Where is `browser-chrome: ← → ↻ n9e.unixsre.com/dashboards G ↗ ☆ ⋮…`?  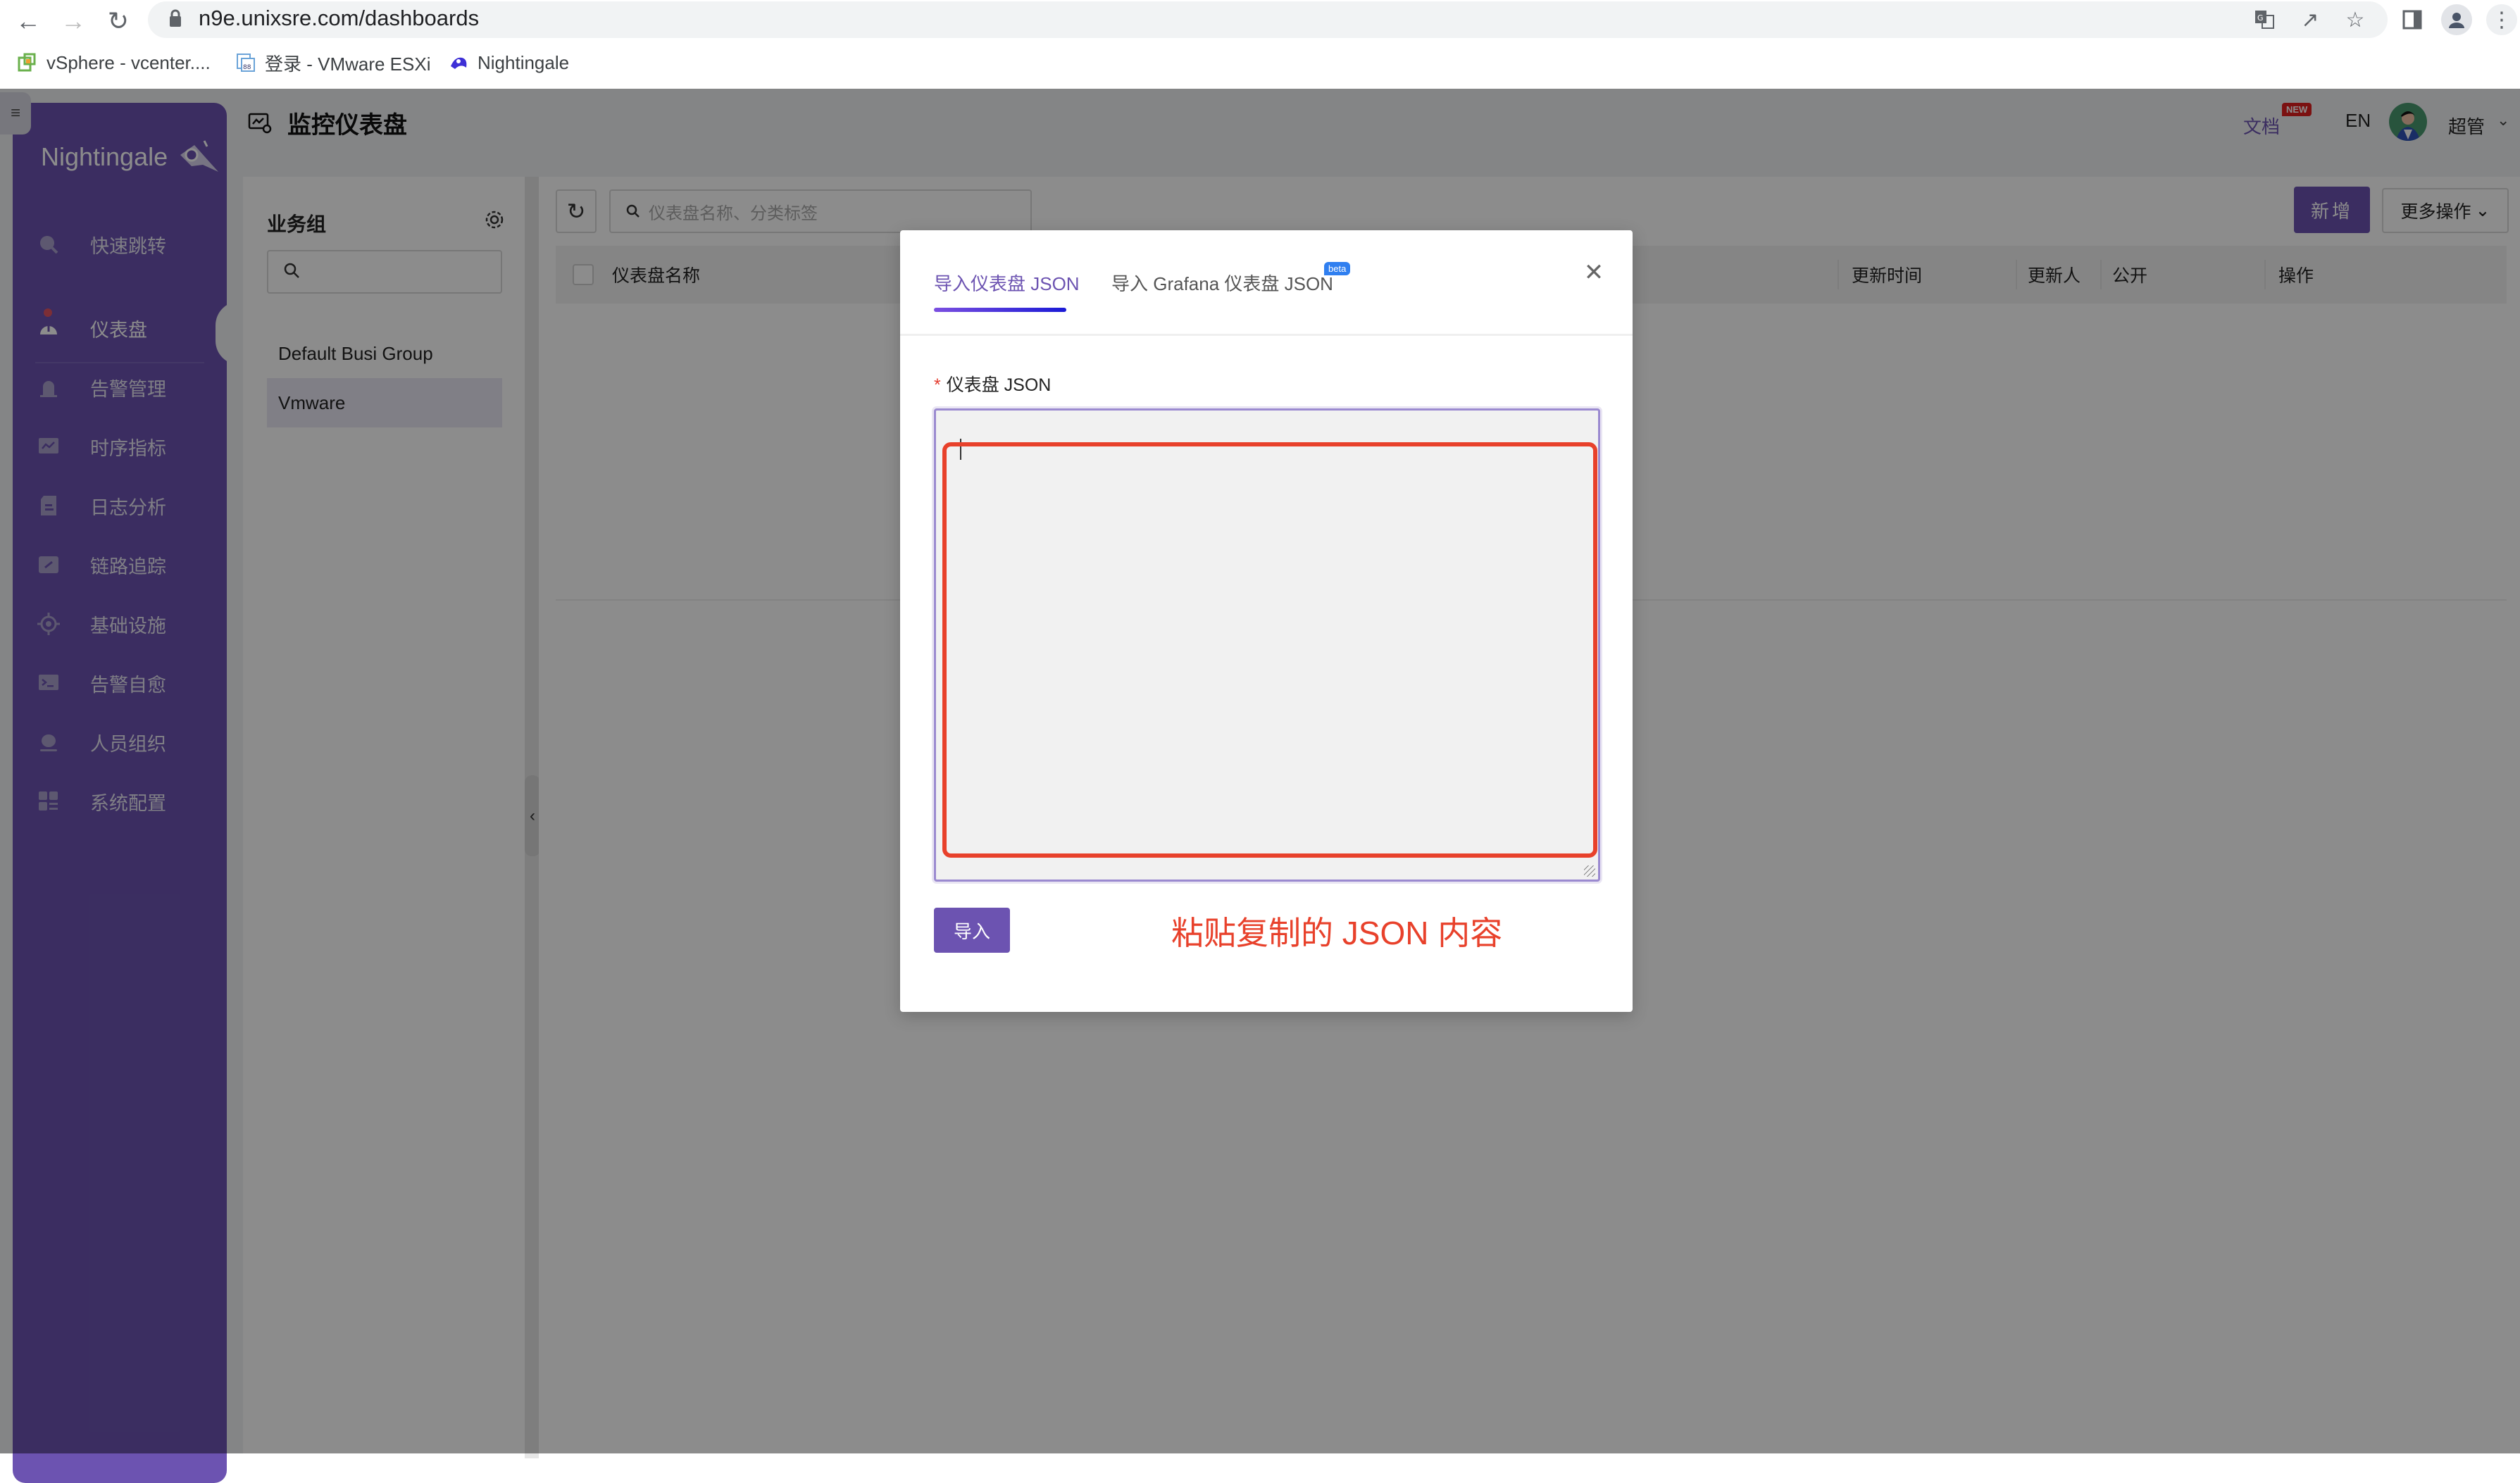 browser-chrome: ← → ↻ n9e.unixsre.com/dashboards G ↗ ☆ ⋮… is located at coordinates (1260, 44).